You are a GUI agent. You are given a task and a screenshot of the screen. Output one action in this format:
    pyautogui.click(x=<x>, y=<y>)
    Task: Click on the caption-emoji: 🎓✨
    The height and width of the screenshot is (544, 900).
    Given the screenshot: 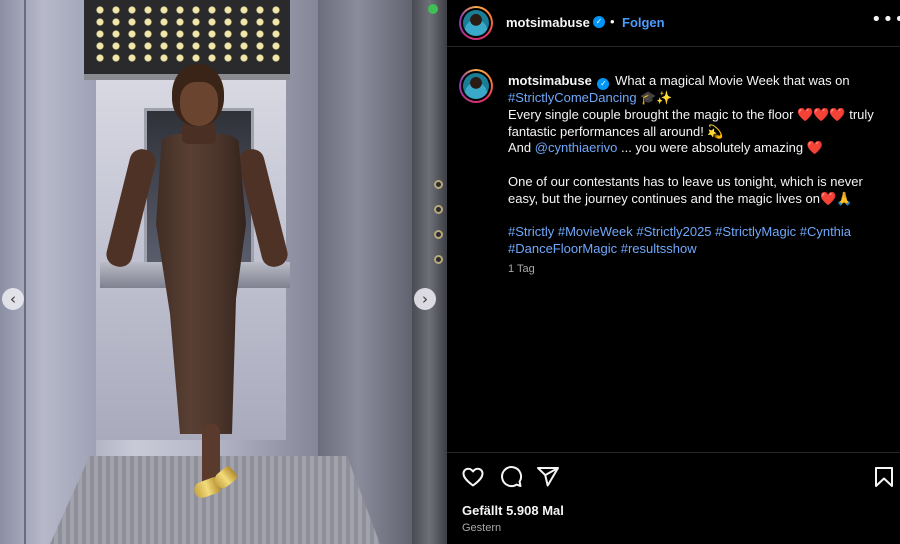 What is the action you would take?
    pyautogui.click(x=656, y=97)
    